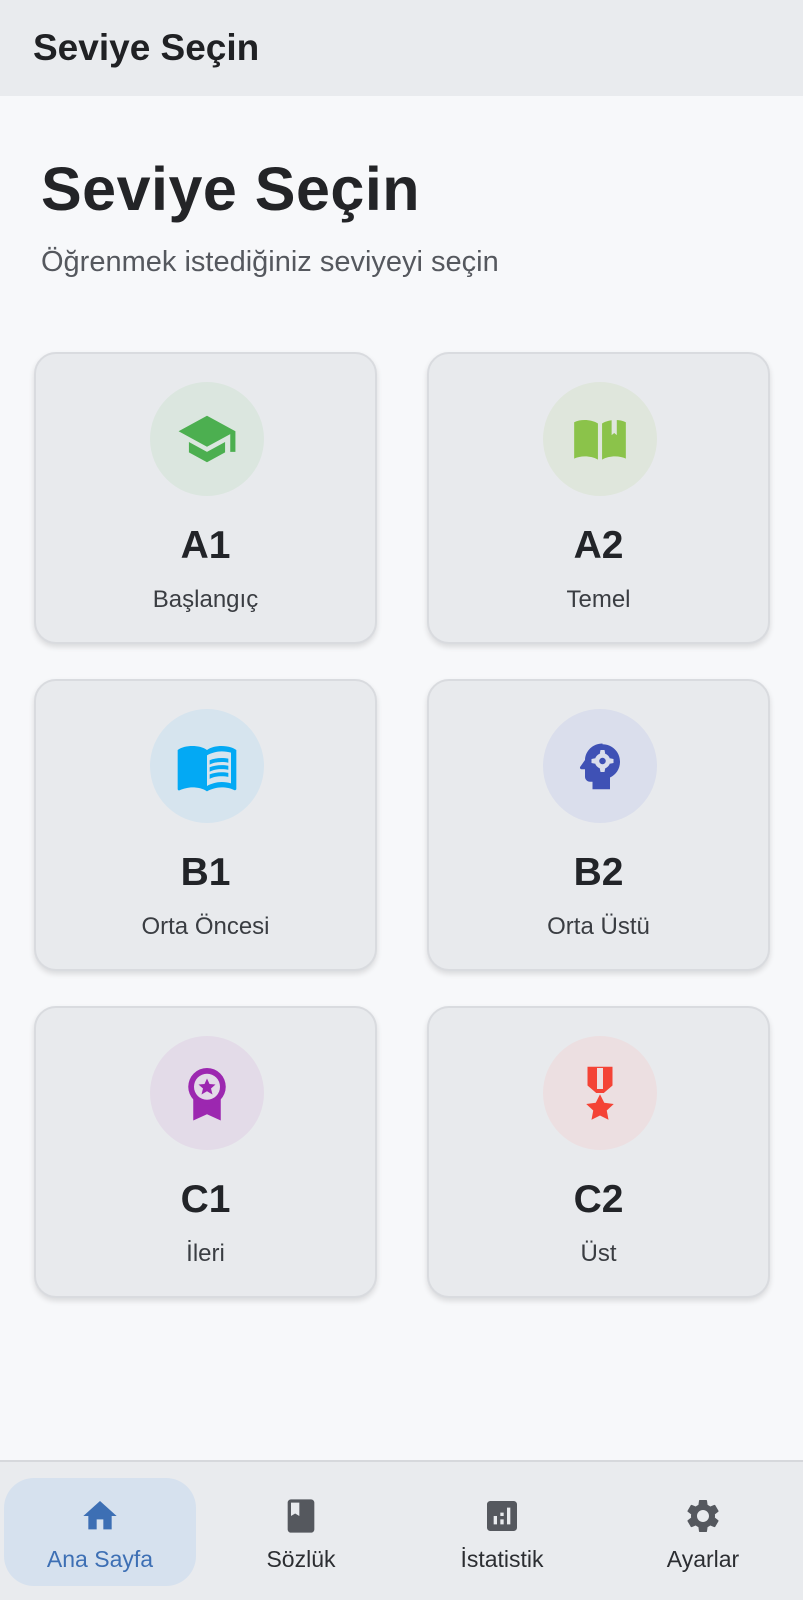 This screenshot has width=803, height=1600. What do you see at coordinates (598, 926) in the screenshot?
I see `level-name: Orta Üstü` at bounding box center [598, 926].